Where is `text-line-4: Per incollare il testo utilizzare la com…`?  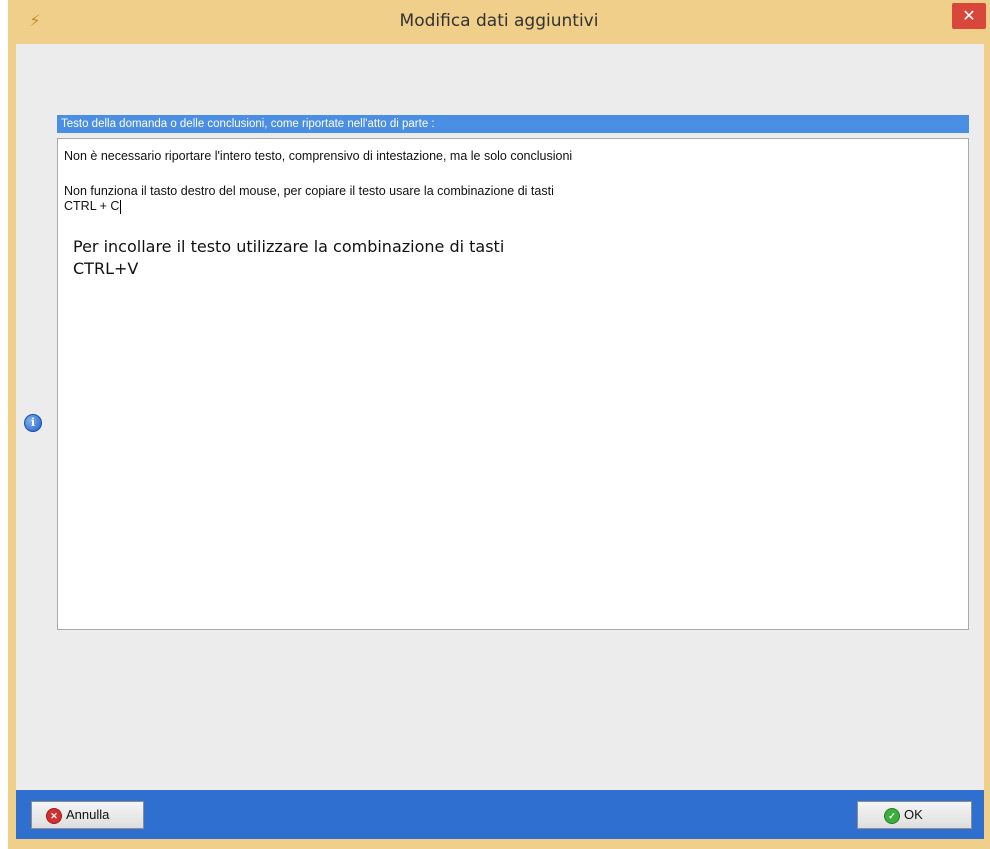 text-line-4: Per incollare il testo utilizzare la com… is located at coordinates (289, 246).